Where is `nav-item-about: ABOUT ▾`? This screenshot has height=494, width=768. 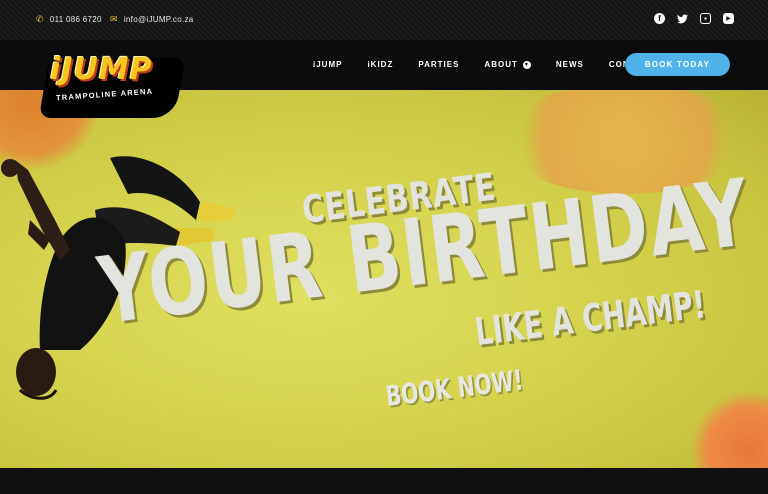 nav-item-about: ABOUT ▾ is located at coordinates (507, 64).